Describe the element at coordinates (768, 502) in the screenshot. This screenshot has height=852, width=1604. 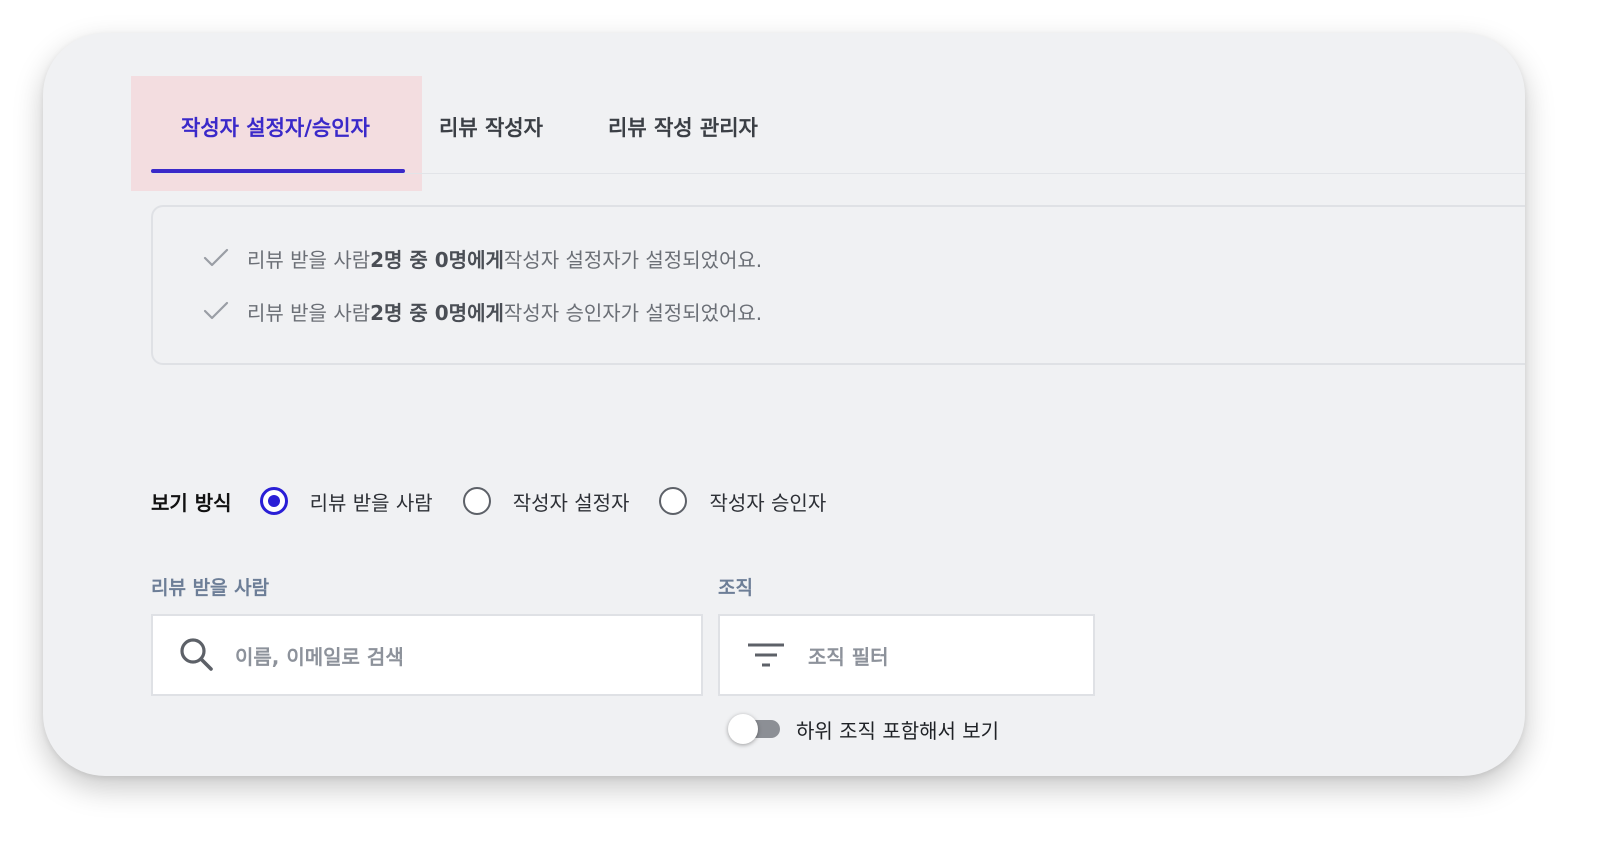
I see `radio-label: 작성자 승인자` at that location.